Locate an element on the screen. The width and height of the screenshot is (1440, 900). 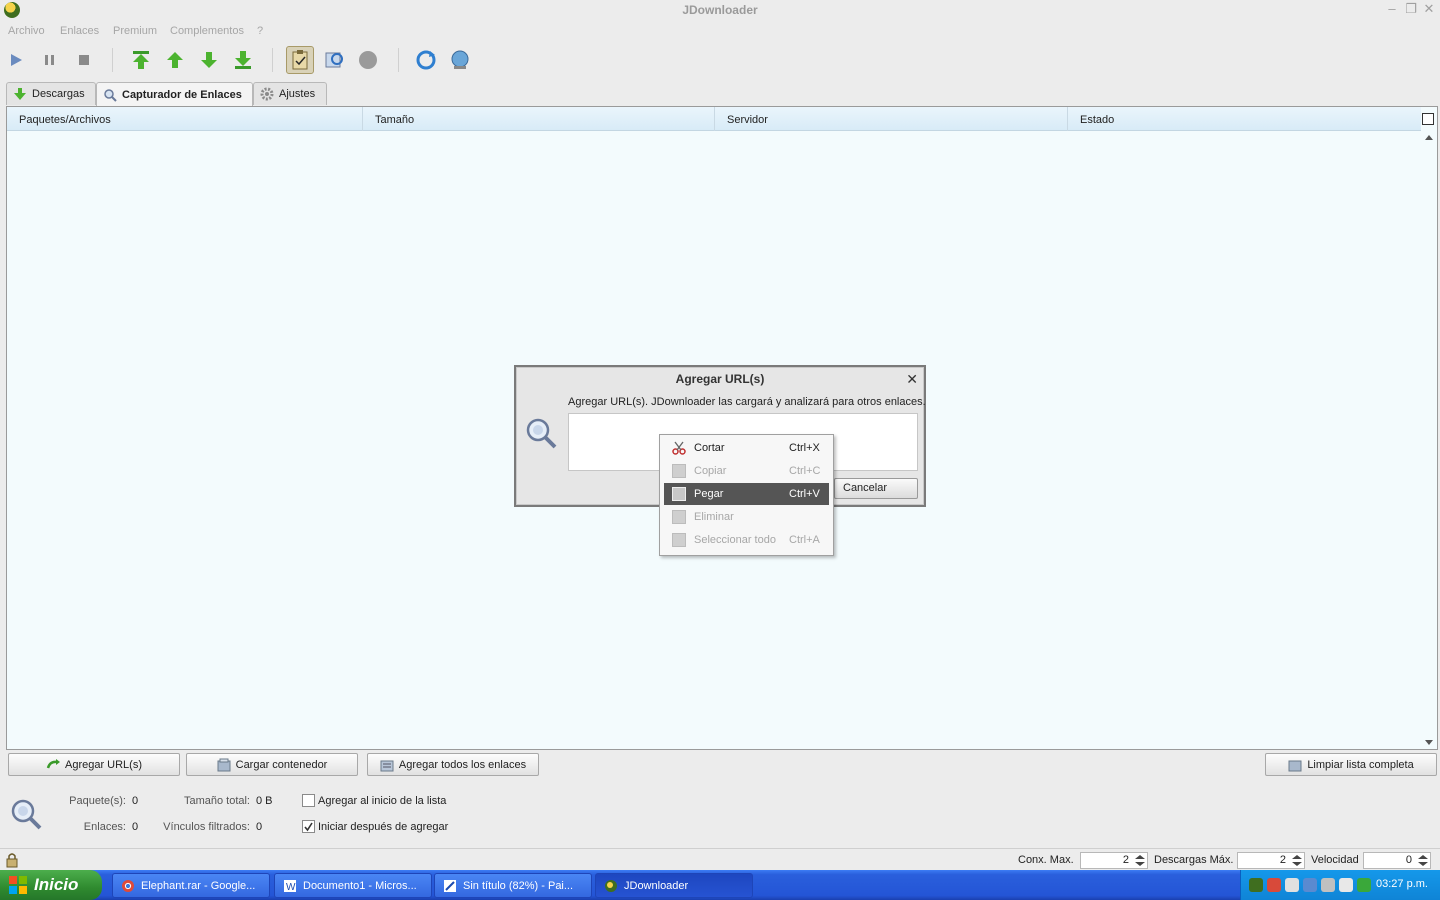
clear-list-button: Limpiar lista completa is located at coordinates (1351, 764).